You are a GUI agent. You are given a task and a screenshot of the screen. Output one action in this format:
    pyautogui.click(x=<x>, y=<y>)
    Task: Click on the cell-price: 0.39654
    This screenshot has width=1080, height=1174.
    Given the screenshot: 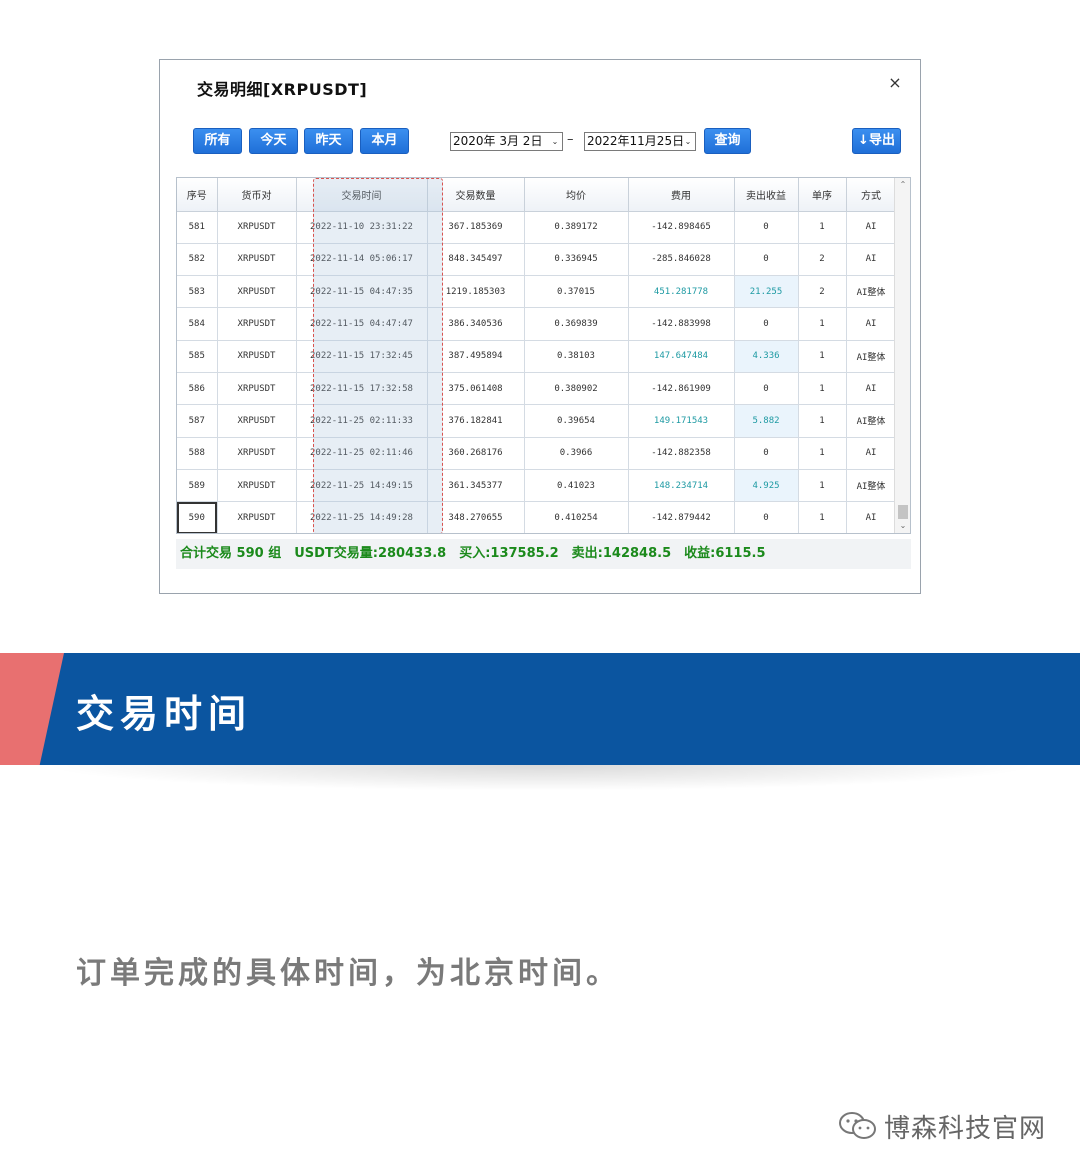 What is the action you would take?
    pyautogui.click(x=576, y=421)
    